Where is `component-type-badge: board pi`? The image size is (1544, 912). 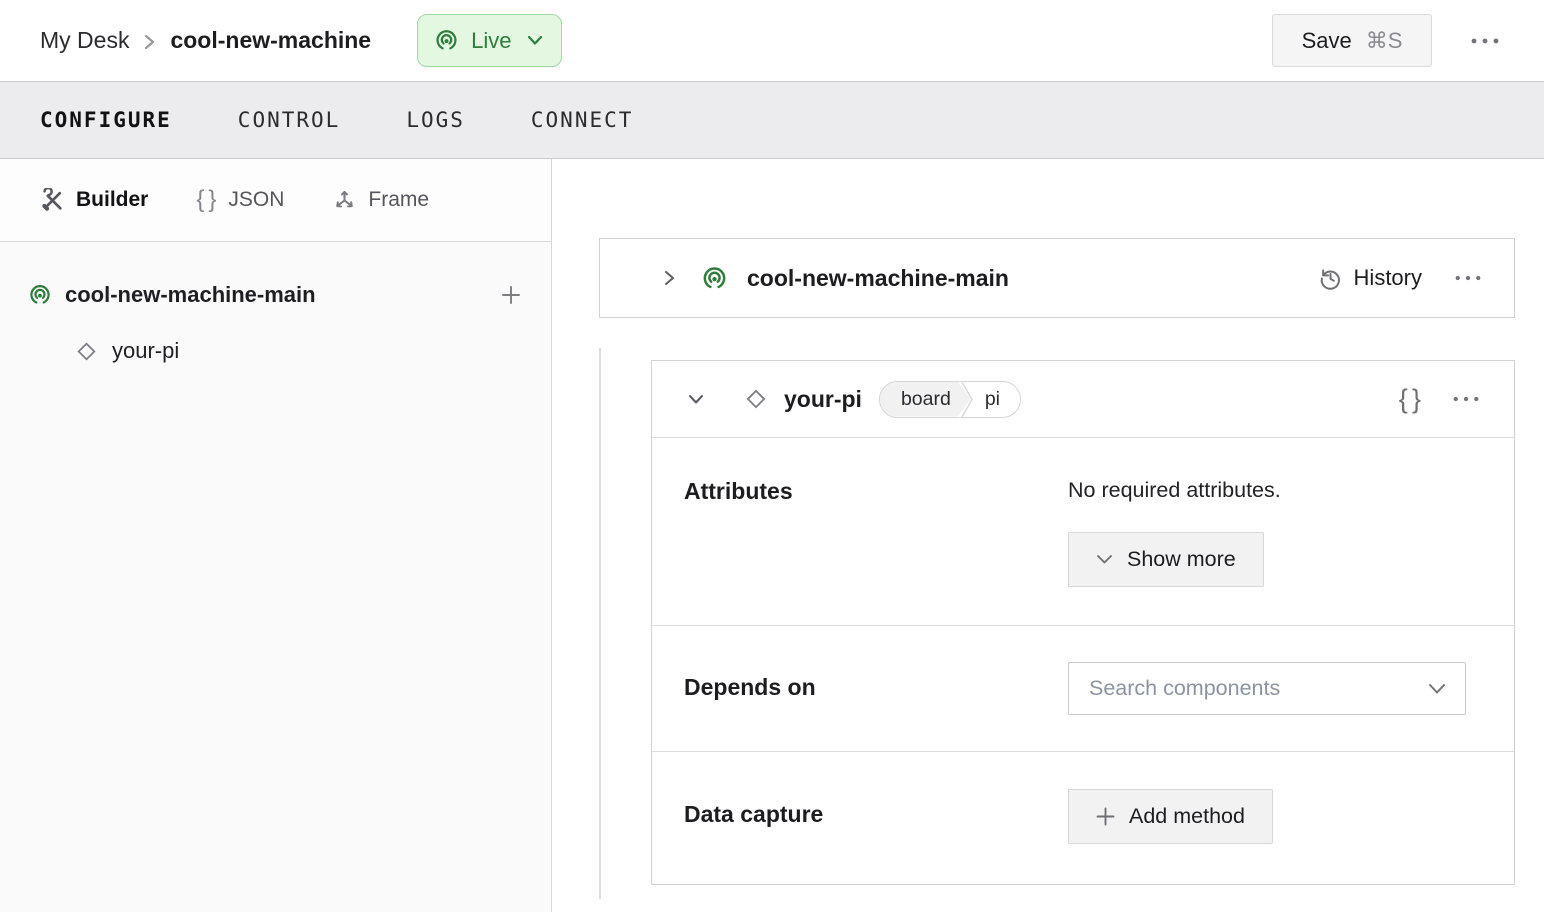
component-type-badge: board pi is located at coordinates (950, 399).